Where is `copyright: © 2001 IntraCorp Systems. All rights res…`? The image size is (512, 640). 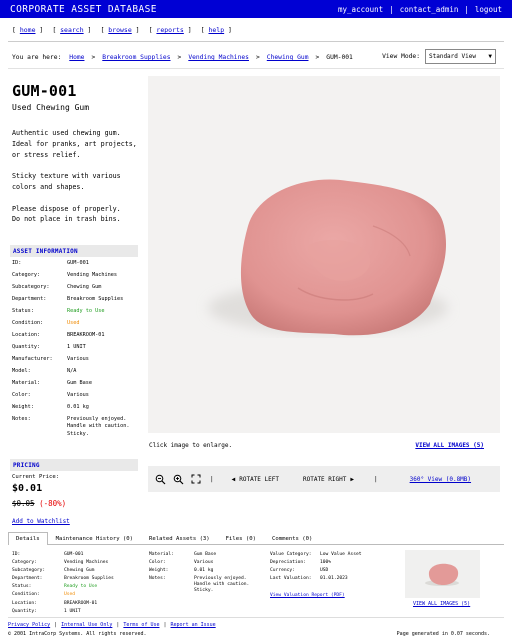
copyright: © 2001 IntraCorp Systems. All rights res… is located at coordinates (77, 634).